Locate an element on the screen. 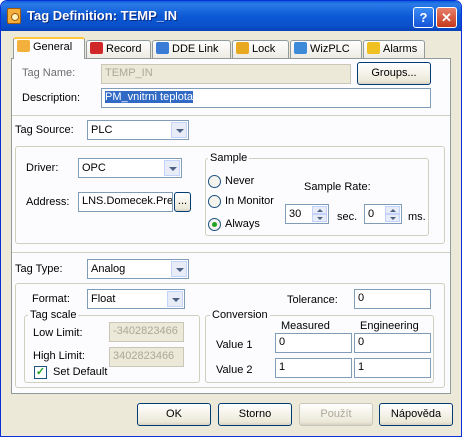 The width and height of the screenshot is (462, 437). sample-rate-label: Sample Rate: is located at coordinates (337, 187).